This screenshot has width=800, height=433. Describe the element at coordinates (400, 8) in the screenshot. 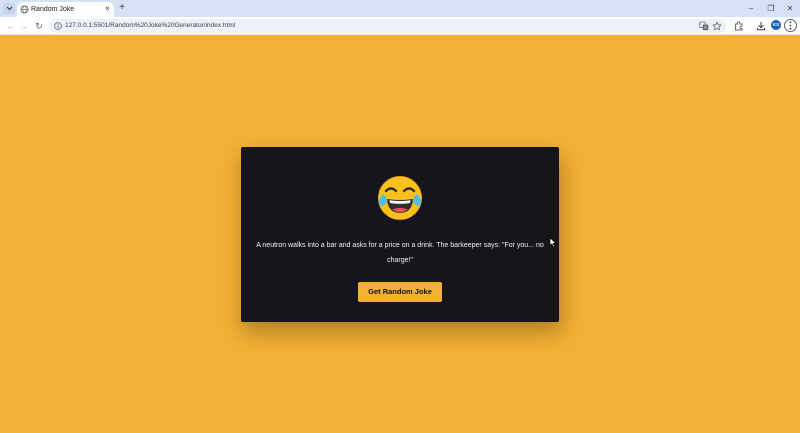

I see `tab-strip: Random Joke × + – ❐ ✕` at that location.